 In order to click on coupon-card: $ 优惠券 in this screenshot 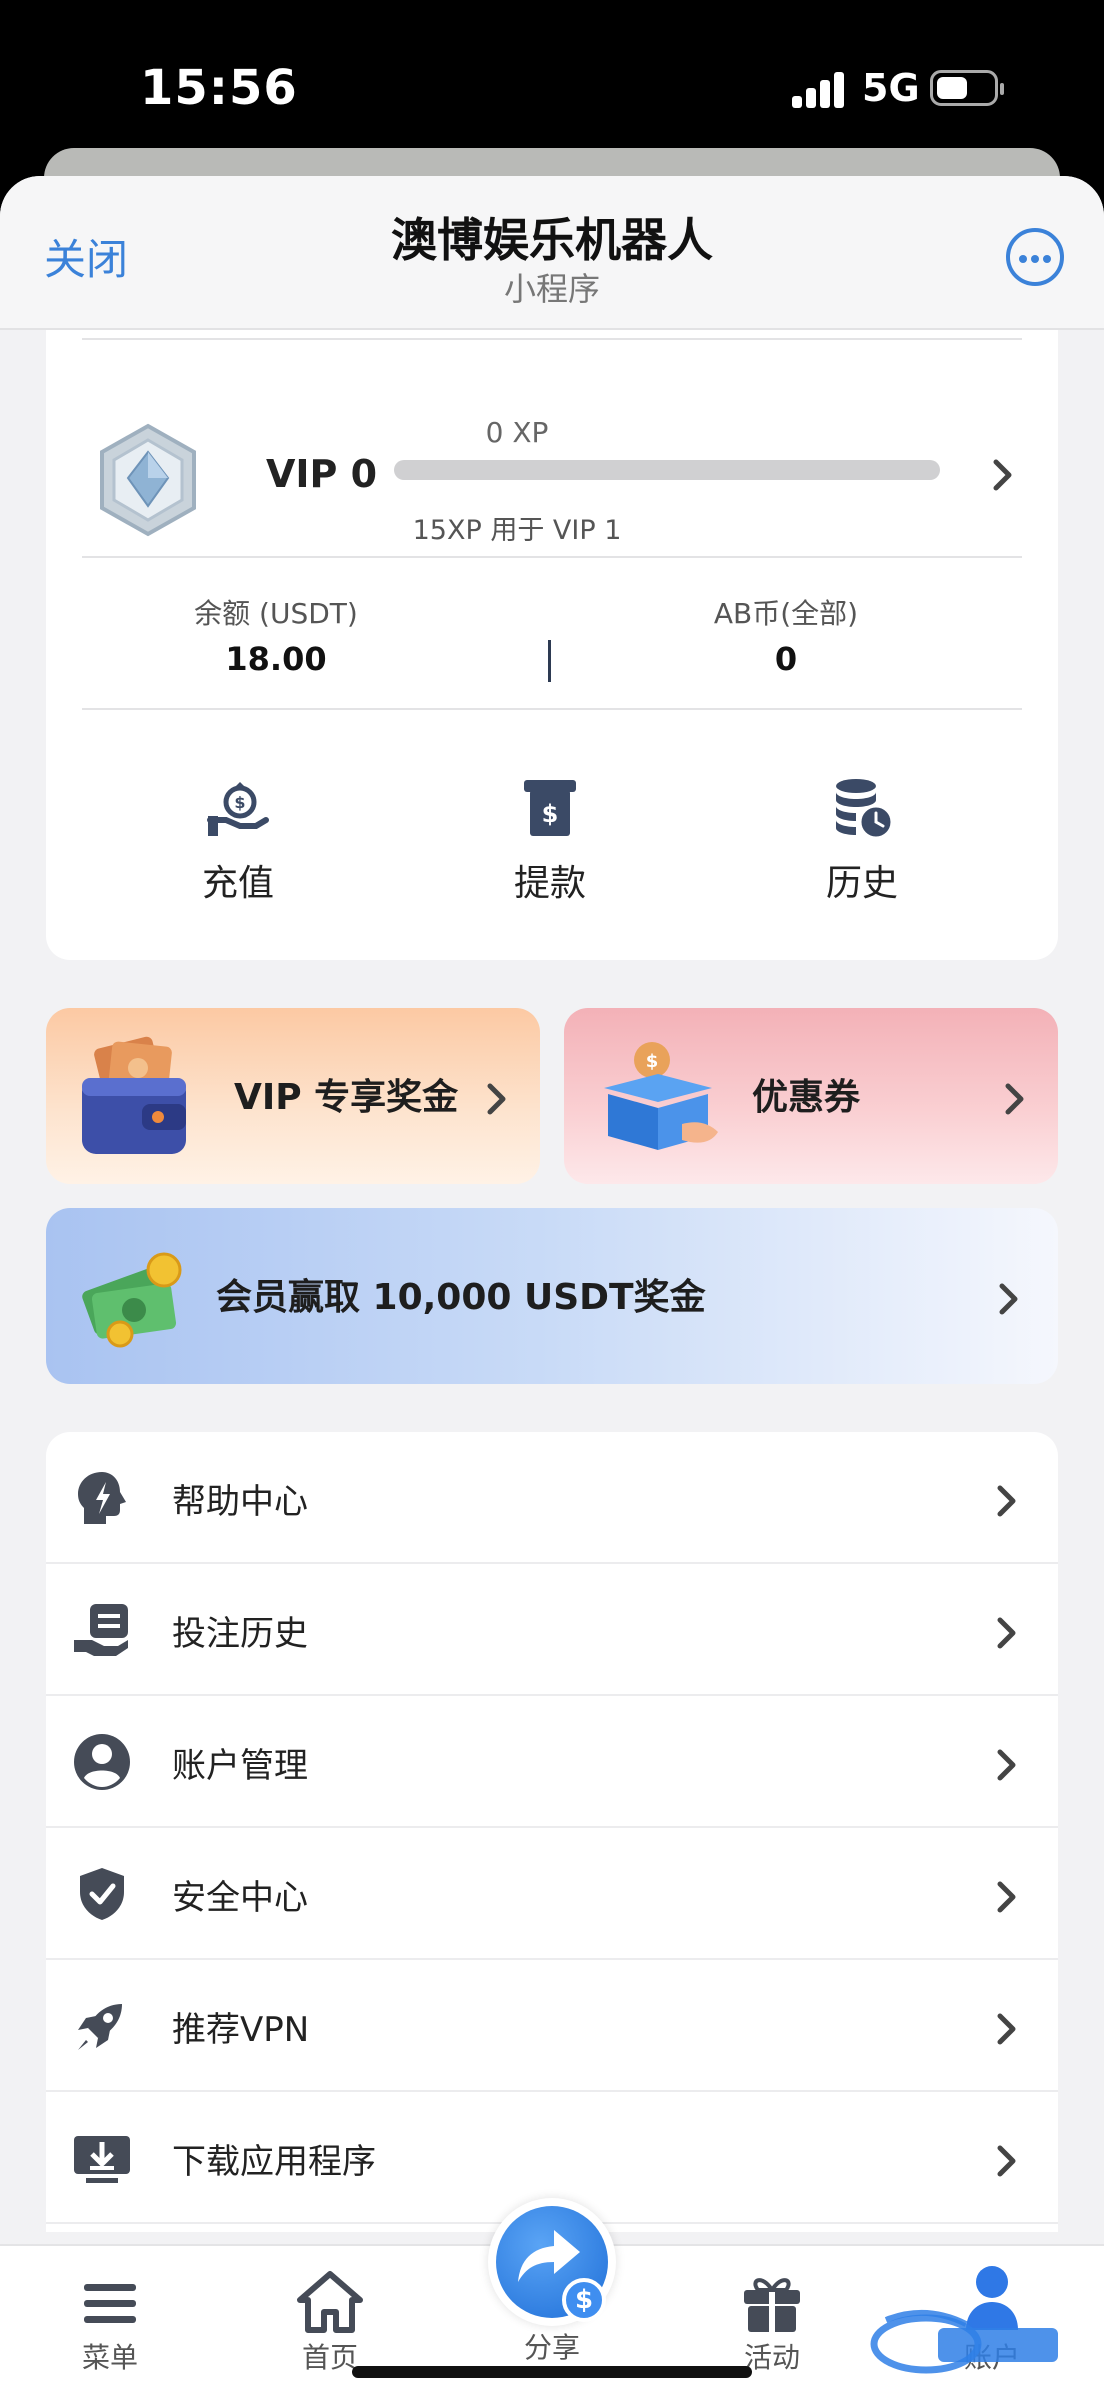, I will do `click(811, 1096)`.